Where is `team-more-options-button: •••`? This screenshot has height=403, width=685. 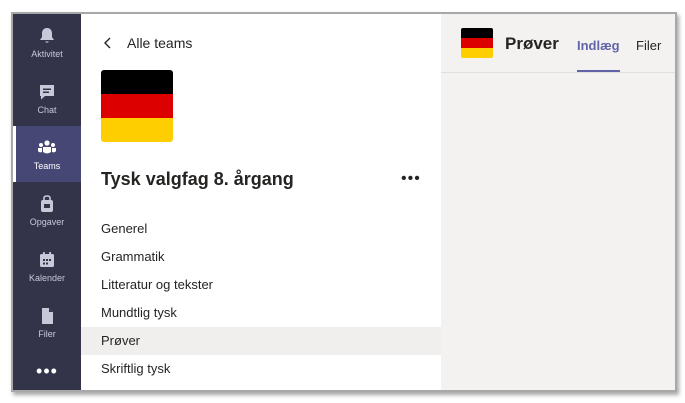
team-more-options-button: ••• is located at coordinates (411, 179).